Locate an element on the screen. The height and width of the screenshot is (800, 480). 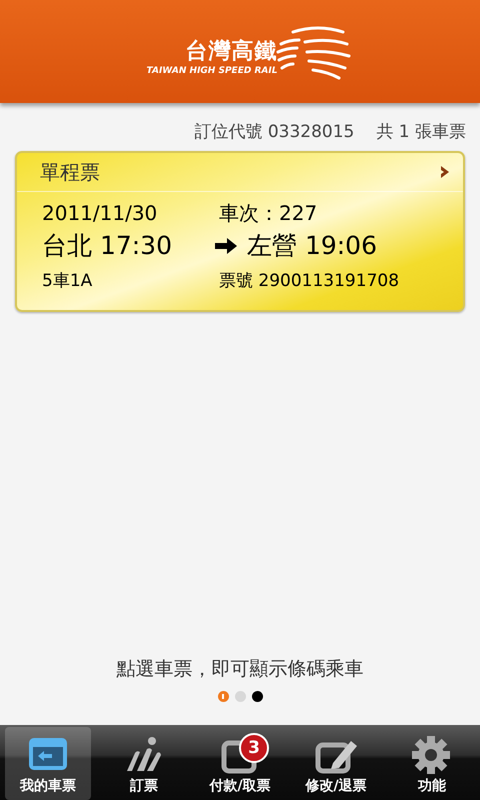
logo-title: 台灣高鐵 is located at coordinates (231, 51).